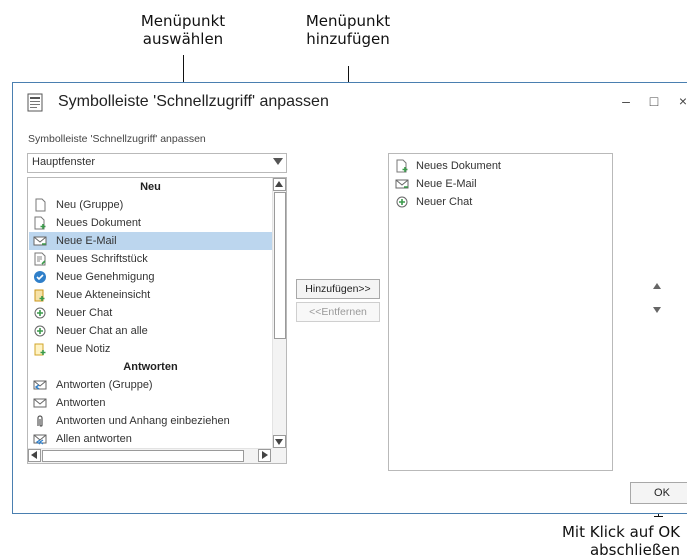 The height and width of the screenshot is (559, 687). I want to click on callout-select-line2: auswählen, so click(183, 39).